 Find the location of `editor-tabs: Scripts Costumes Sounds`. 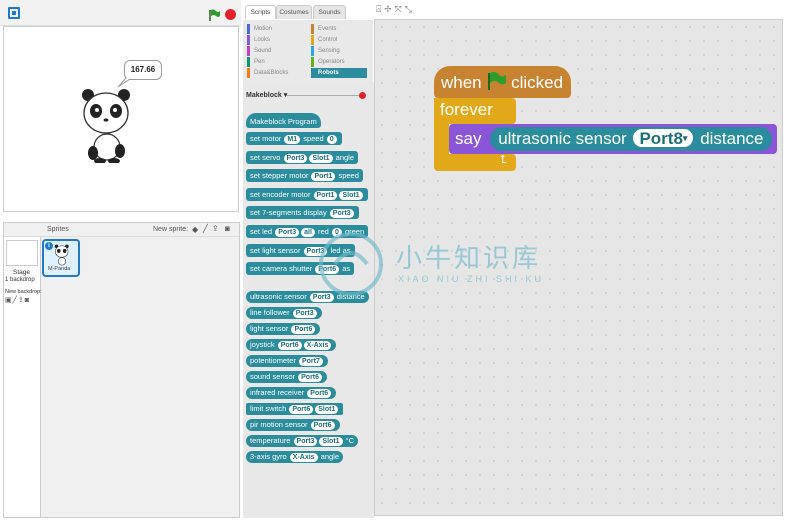

editor-tabs: Scripts Costumes Sounds is located at coordinates (308, 10).